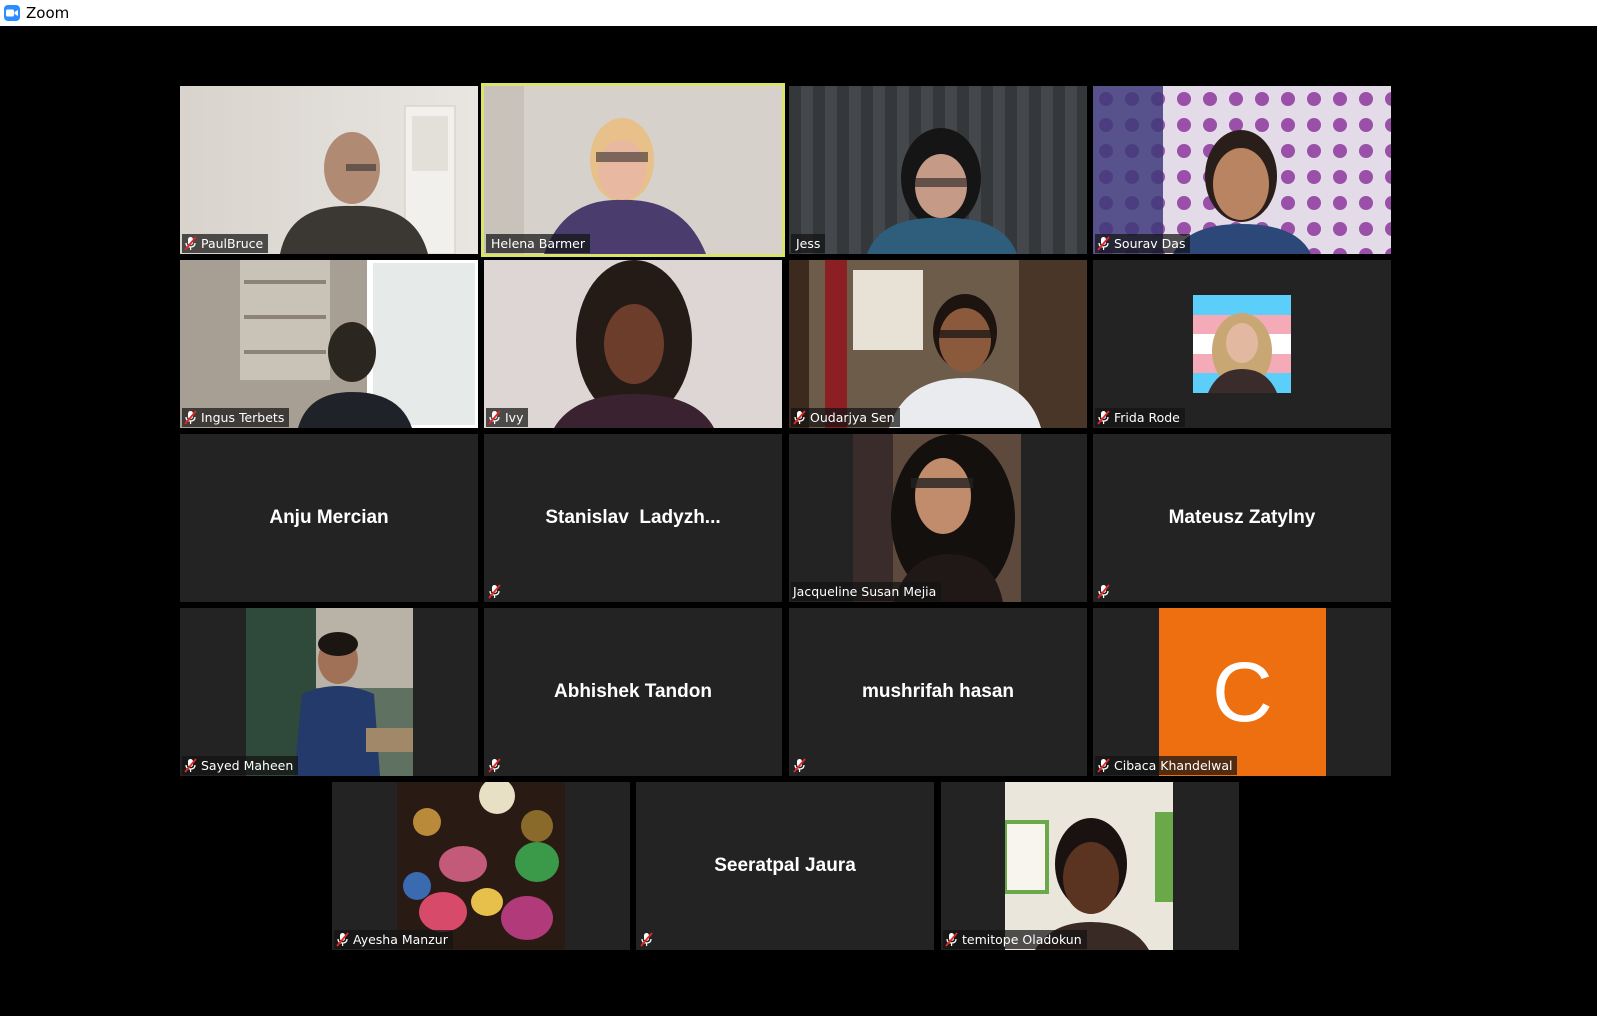 This screenshot has width=1597, height=1016. What do you see at coordinates (247, 765) in the screenshot?
I see `participant-name: Sayed Maheen` at bounding box center [247, 765].